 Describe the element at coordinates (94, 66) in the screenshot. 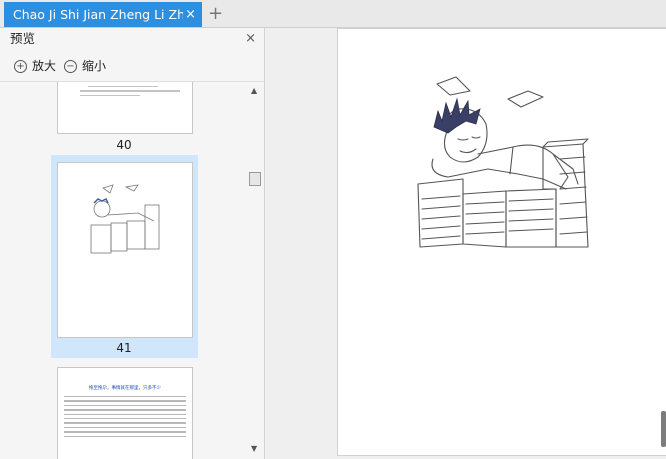

I see `zoom-out-label: 缩小` at that location.